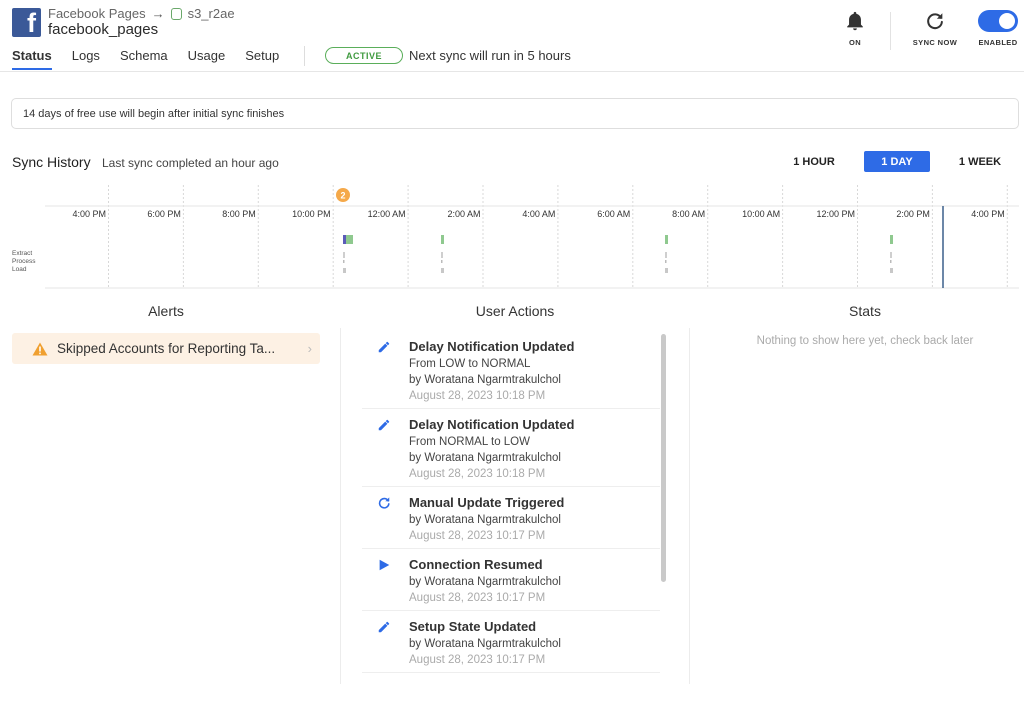 This screenshot has height=702, width=1024. I want to click on timeline-tick-label: 10:00 AM, so click(761, 214).